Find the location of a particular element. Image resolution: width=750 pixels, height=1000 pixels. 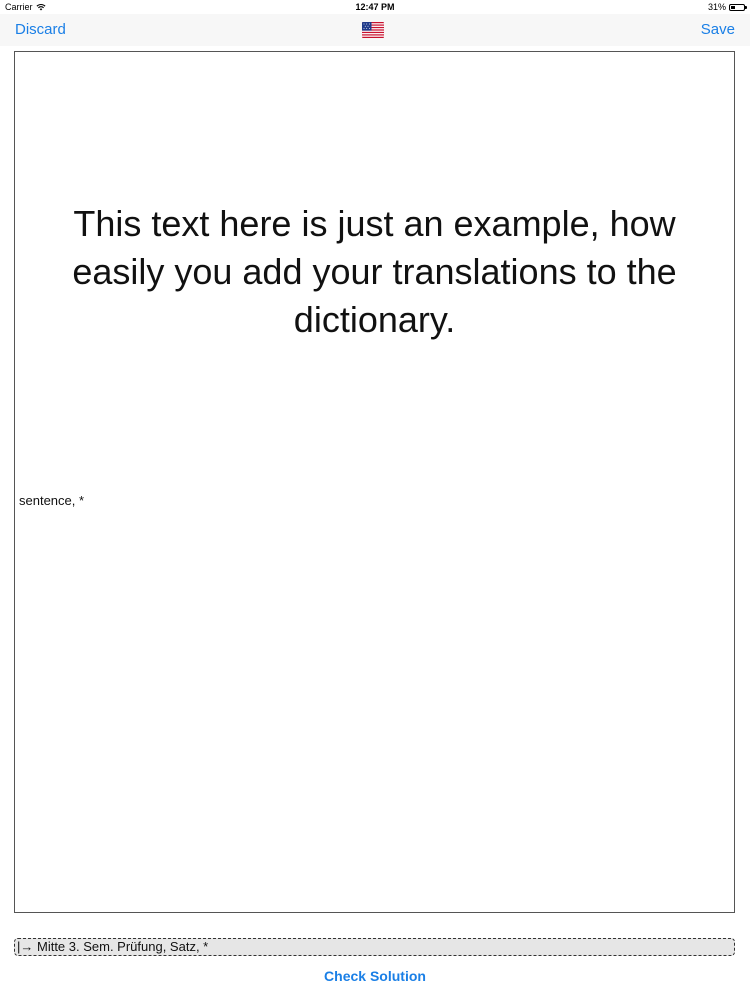

battery-fill is located at coordinates (733, 7).